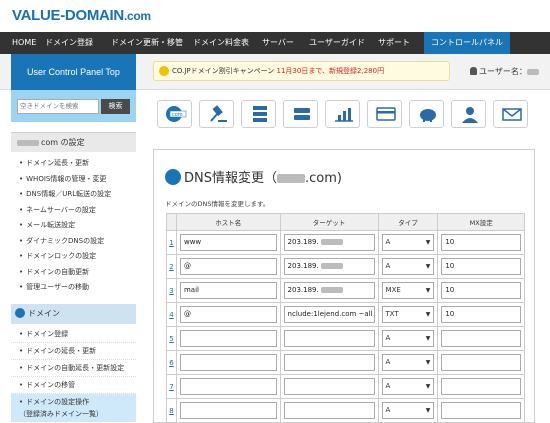  Describe the element at coordinates (221, 43) in the screenshot. I see `nav-domain-pricing: ドメイン料金表` at that location.